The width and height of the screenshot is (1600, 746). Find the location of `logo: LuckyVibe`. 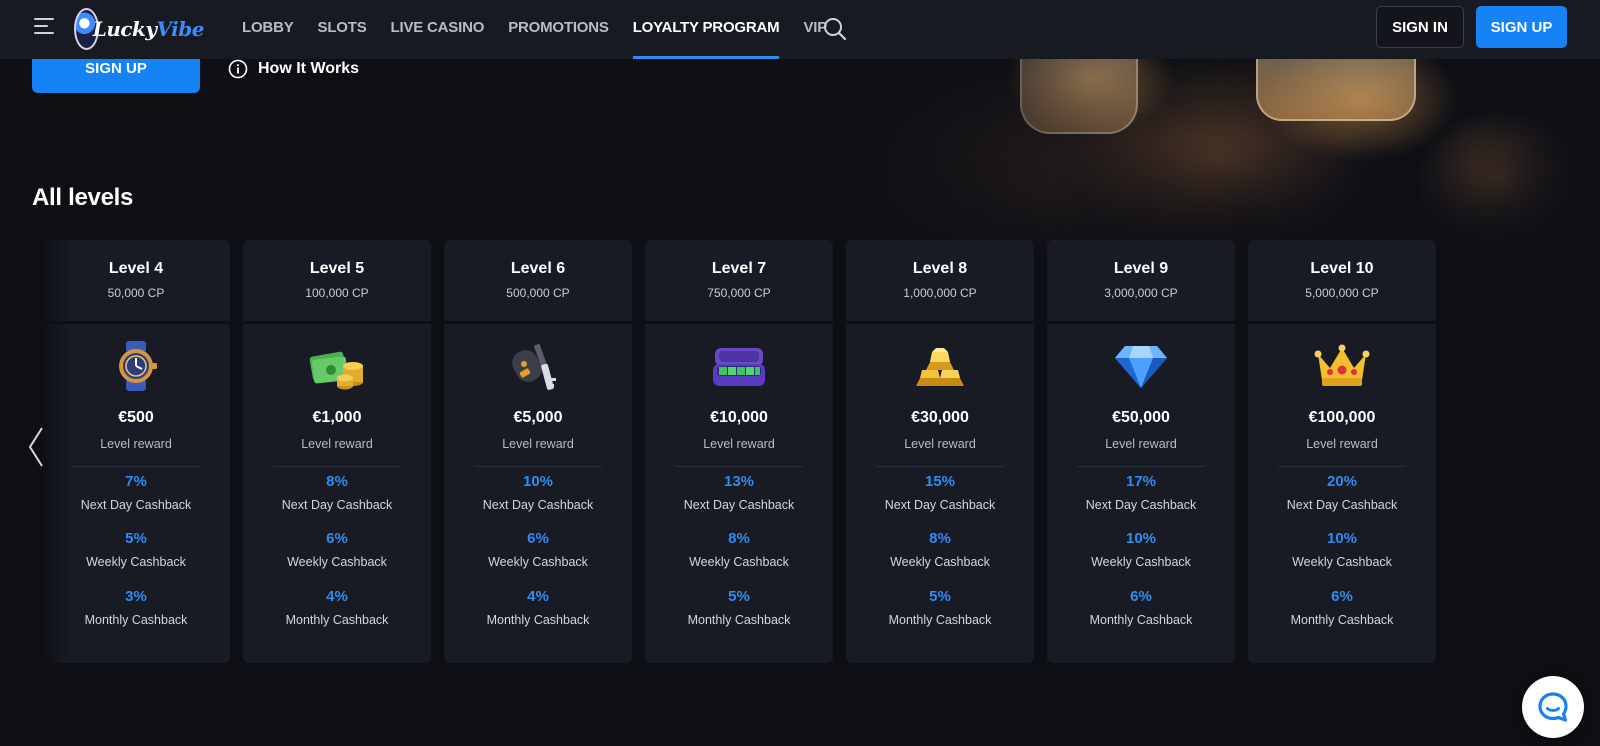

logo: LuckyVibe is located at coordinates (139, 29).